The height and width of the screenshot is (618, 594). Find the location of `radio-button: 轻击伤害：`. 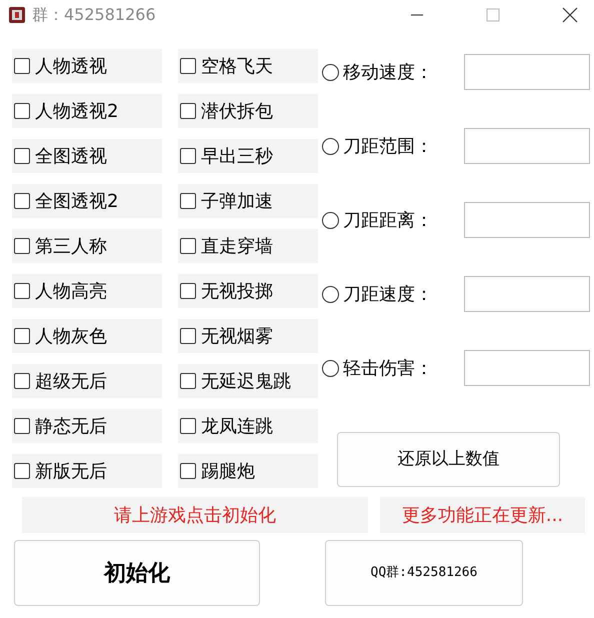

radio-button: 轻击伤害： is located at coordinates (393, 368).